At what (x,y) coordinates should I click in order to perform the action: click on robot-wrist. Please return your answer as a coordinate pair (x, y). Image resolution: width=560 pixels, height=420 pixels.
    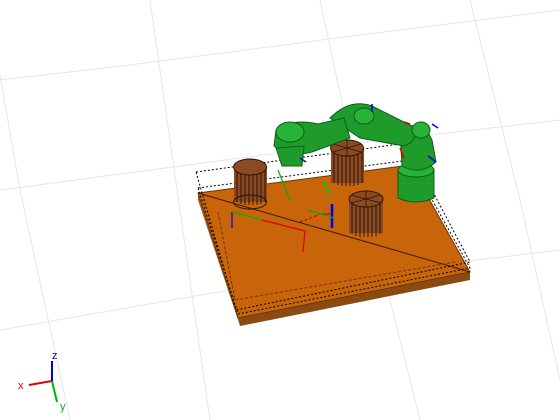
    Looking at the image, I should click on (290, 156).